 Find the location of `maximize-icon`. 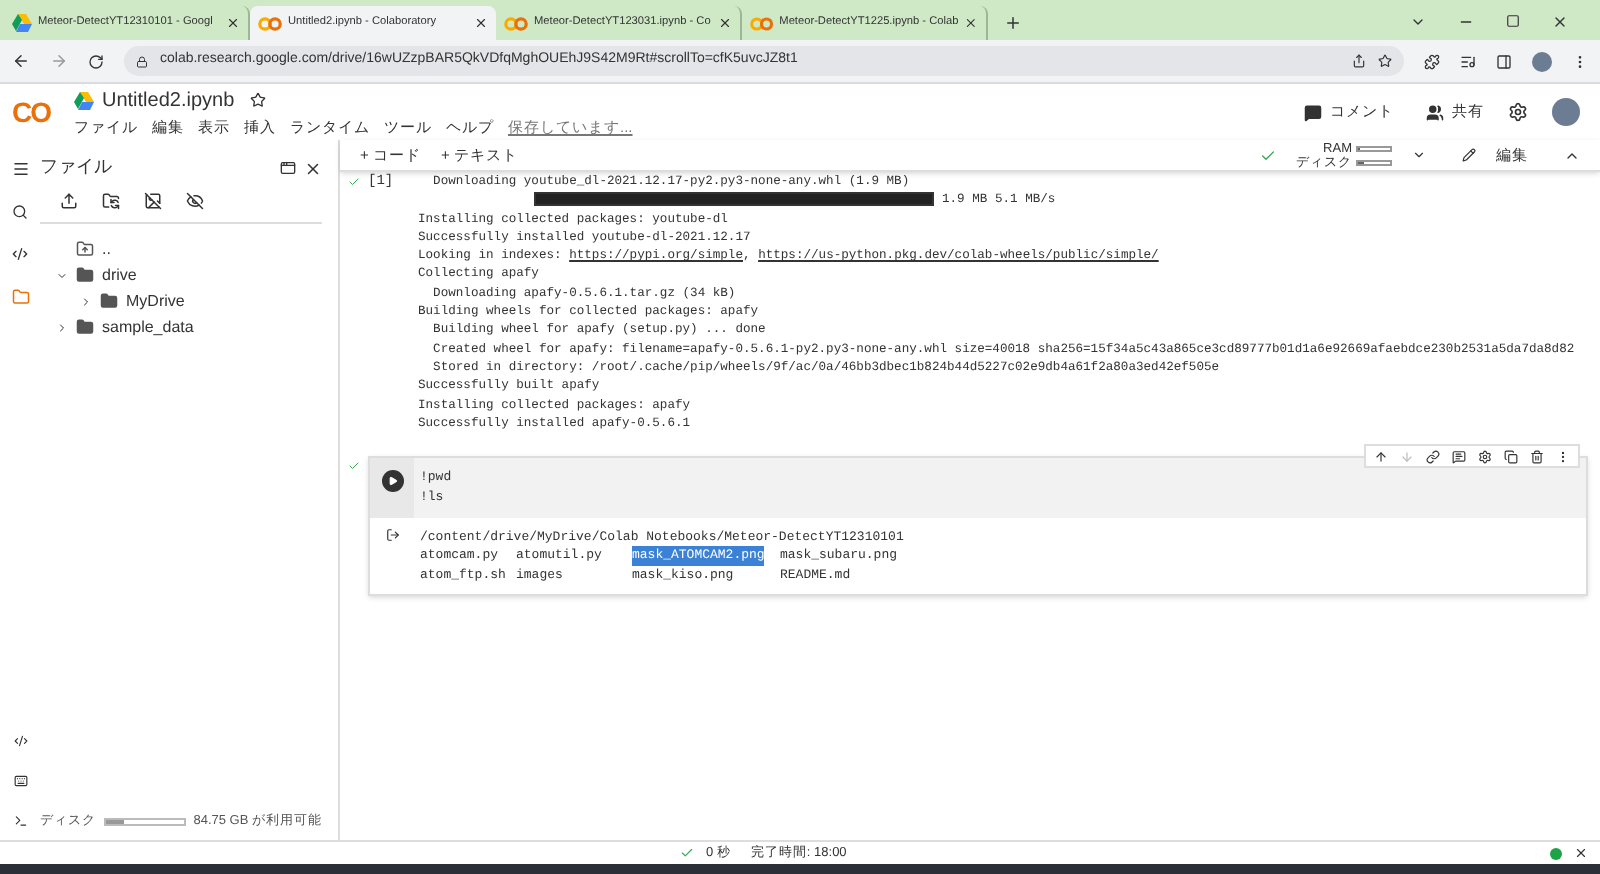

maximize-icon is located at coordinates (1513, 21).